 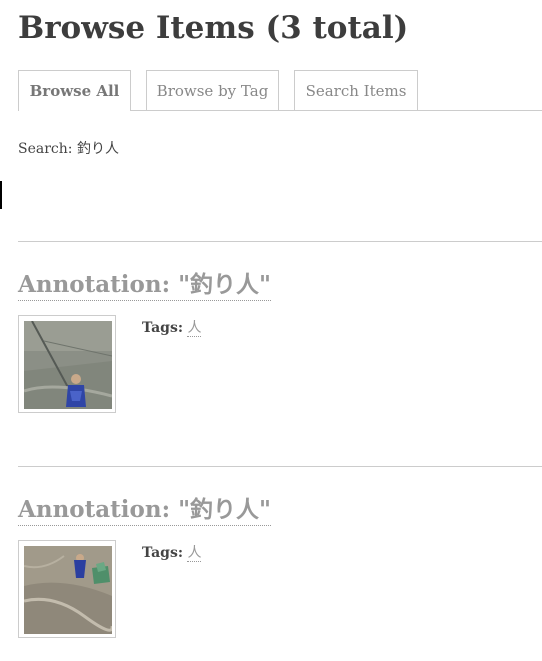 I want to click on search-label: Search:, so click(x=45, y=149).